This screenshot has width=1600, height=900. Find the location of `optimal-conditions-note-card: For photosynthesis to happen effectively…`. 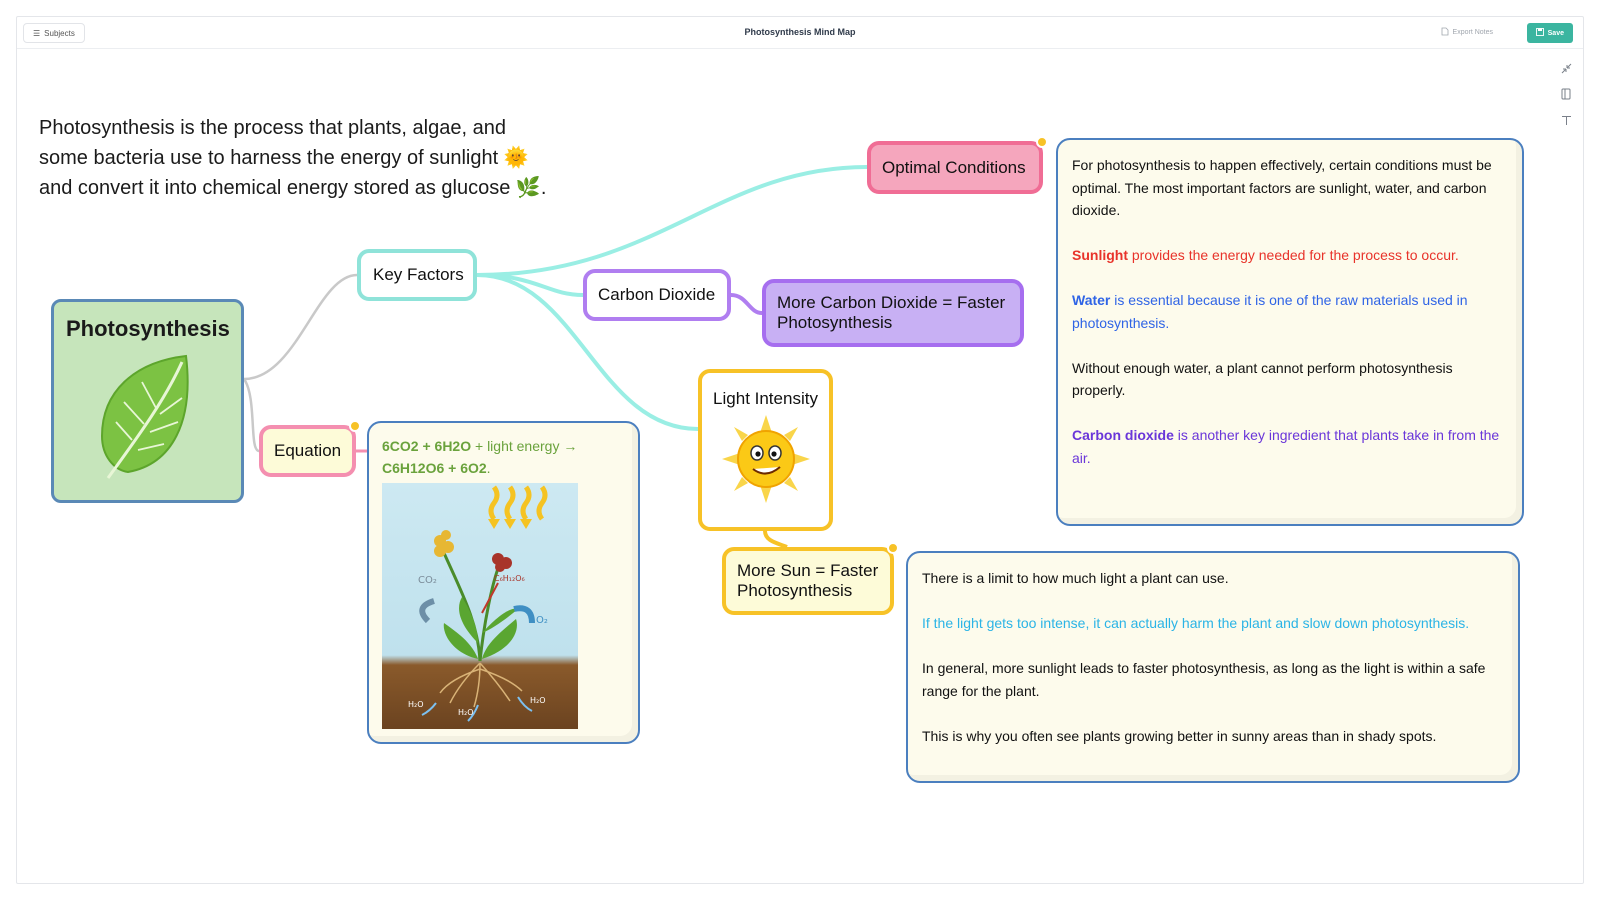

optimal-conditions-note-card: For photosynthesis to happen effectively… is located at coordinates (1290, 332).